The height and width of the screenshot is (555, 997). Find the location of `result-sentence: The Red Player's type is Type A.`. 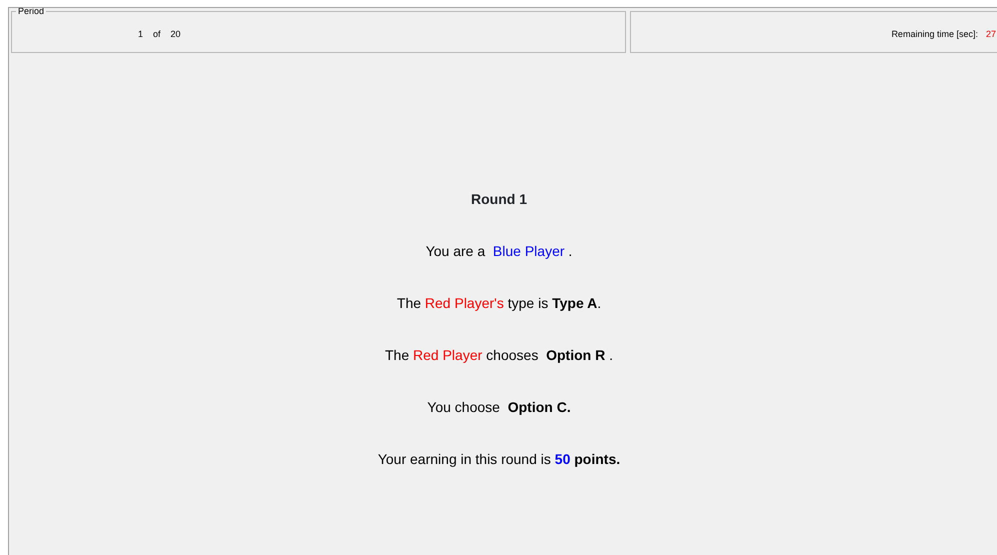

result-sentence: The Red Player's type is Type A. is located at coordinates (499, 303).